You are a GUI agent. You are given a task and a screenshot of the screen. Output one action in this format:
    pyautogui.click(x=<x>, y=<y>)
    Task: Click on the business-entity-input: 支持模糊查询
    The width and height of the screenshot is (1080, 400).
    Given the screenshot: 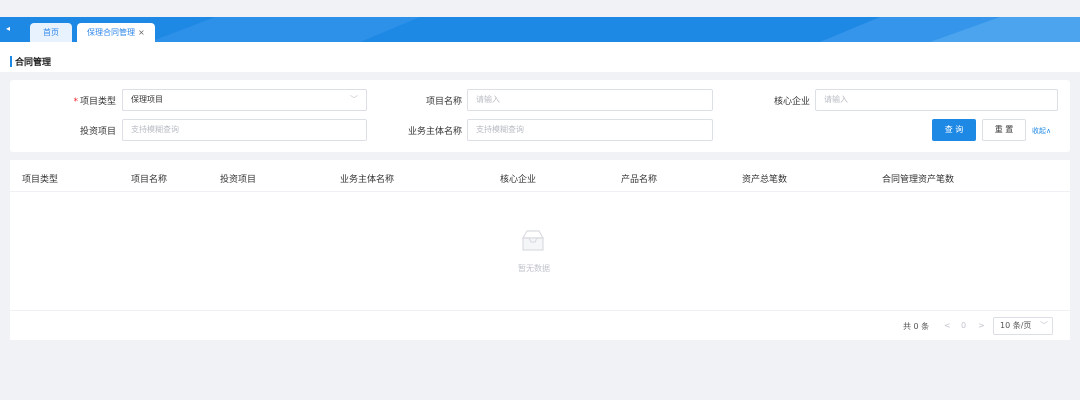 What is the action you would take?
    pyautogui.click(x=590, y=130)
    